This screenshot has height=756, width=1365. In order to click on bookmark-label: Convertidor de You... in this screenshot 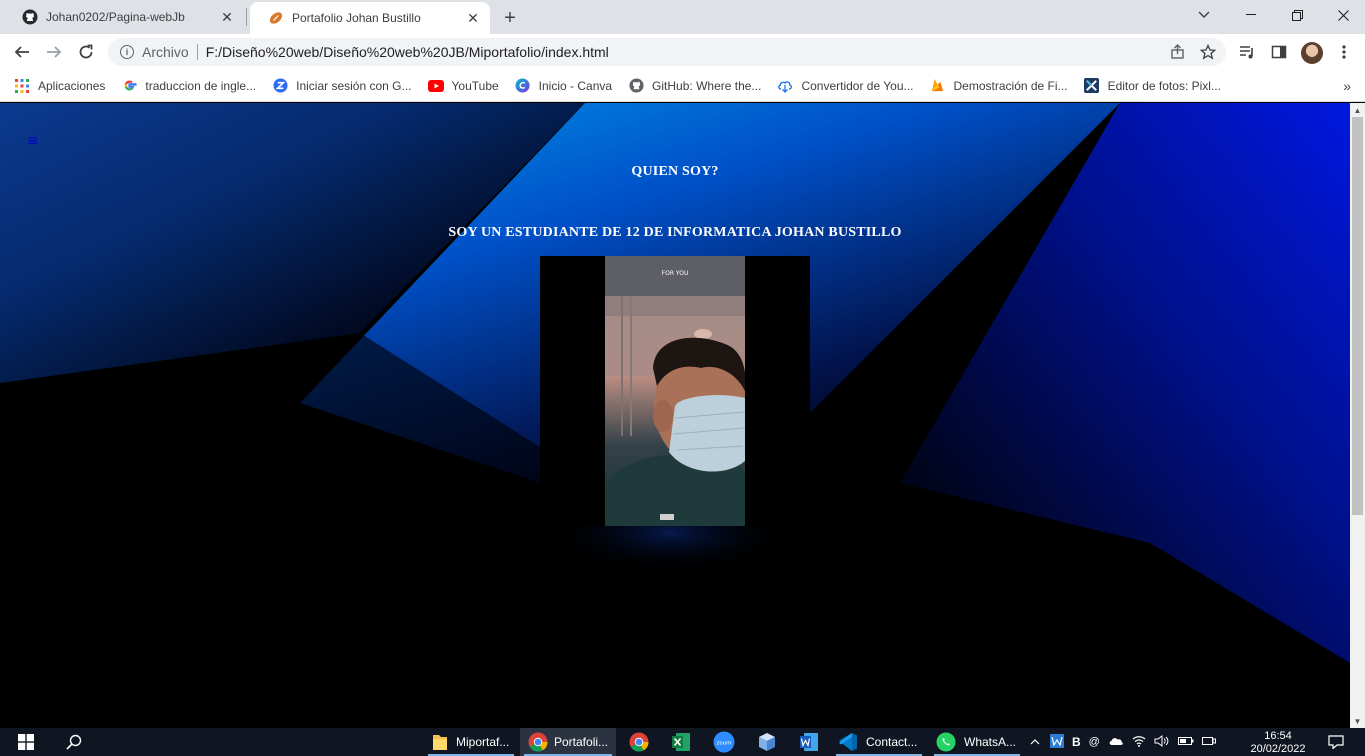, I will do `click(857, 85)`.